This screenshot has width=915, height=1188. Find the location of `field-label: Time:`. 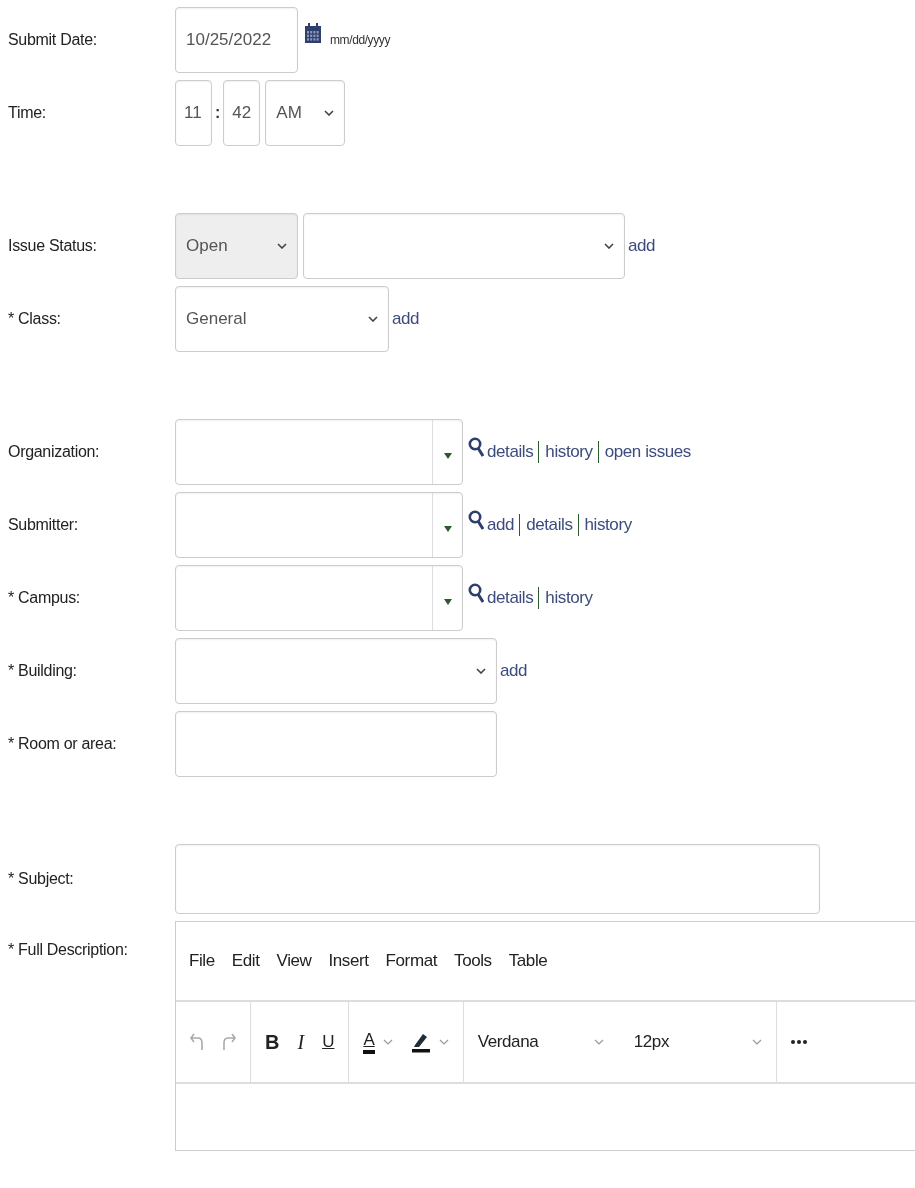

field-label: Time: is located at coordinates (27, 113).